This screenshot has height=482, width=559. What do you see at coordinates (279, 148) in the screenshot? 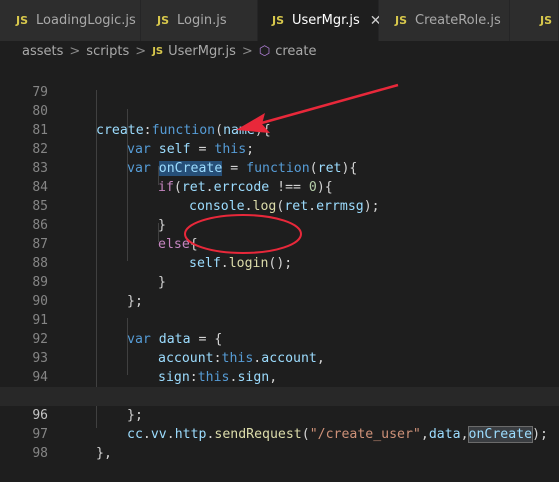
I see `code-line: 82 var onCreate = function(ret){` at bounding box center [279, 148].